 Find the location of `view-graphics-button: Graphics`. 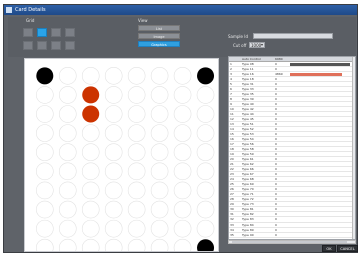

view-graphics-button: Graphics is located at coordinates (159, 44).